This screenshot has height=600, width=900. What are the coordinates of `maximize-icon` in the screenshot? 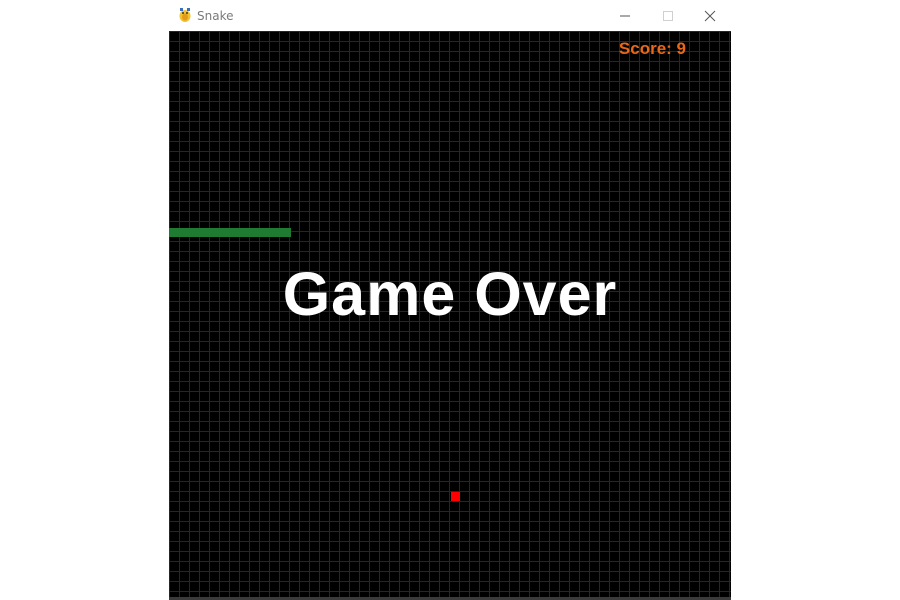 It's located at (668, 16).